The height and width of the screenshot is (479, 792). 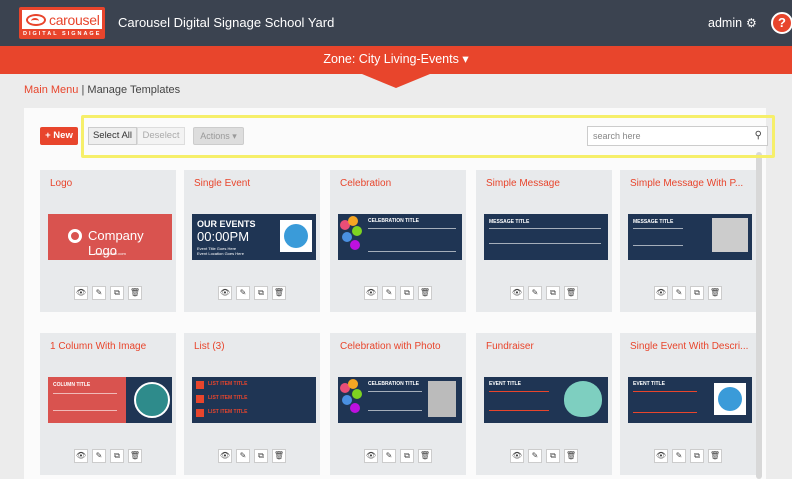 I want to click on breadcrumb-current: Manage Templates, so click(x=134, y=90).